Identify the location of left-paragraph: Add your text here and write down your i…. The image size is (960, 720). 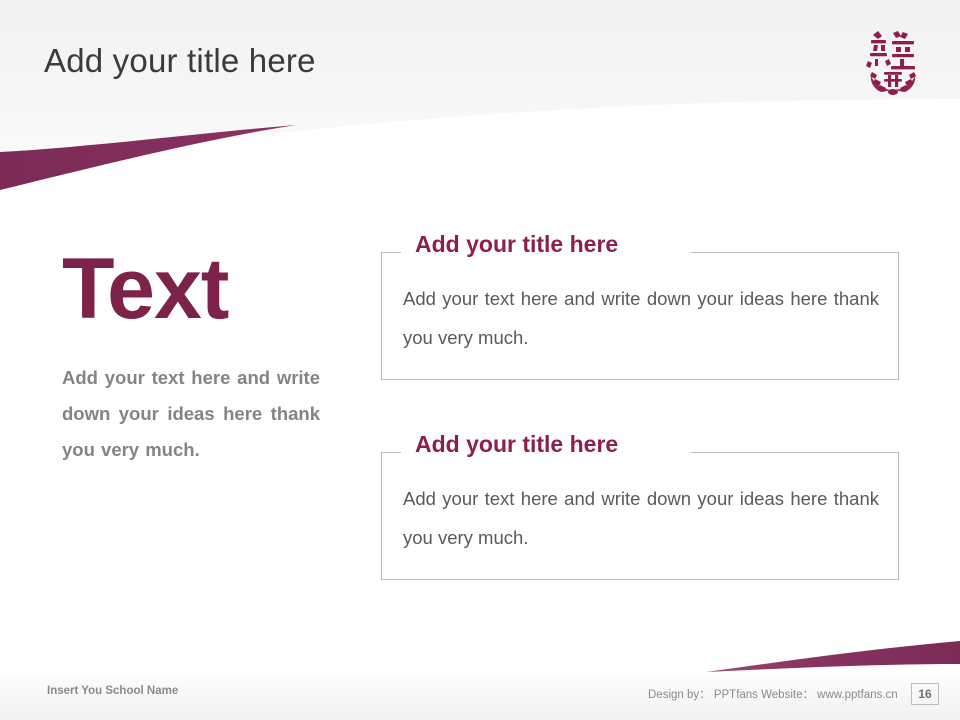
(191, 414).